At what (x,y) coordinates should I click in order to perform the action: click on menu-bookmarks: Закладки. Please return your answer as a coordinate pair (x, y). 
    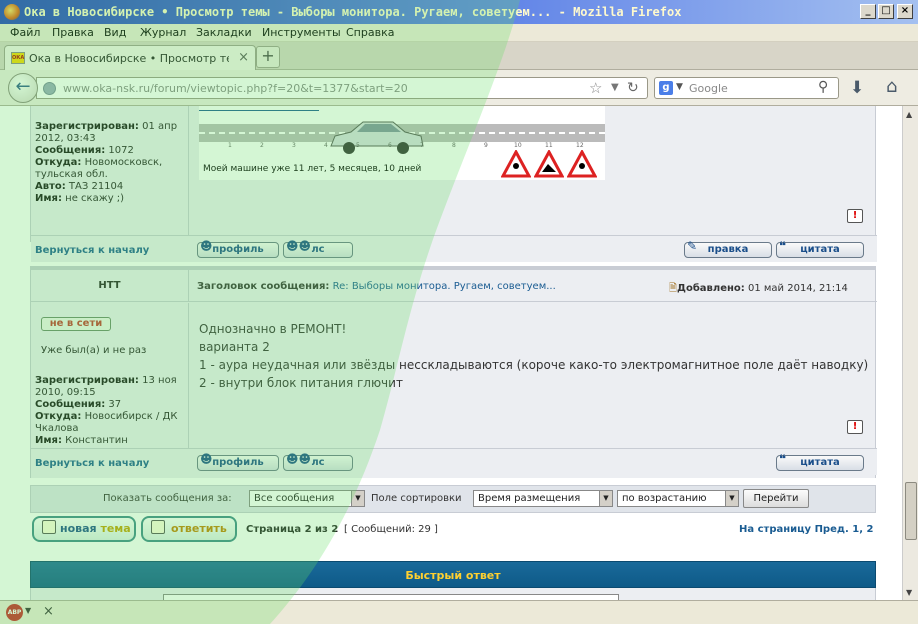
    Looking at the image, I should click on (224, 32).